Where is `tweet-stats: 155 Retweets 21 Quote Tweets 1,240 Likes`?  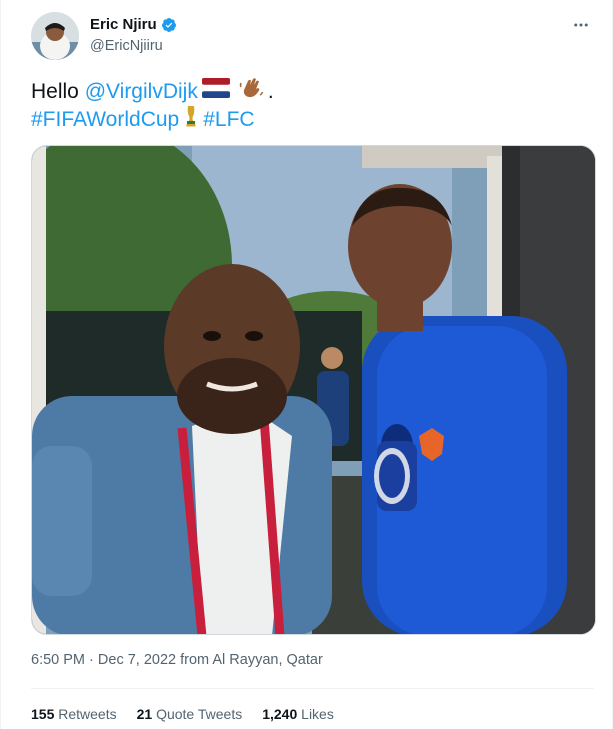
tweet-stats: 155 Retweets 21 Quote Tweets 1,240 Likes is located at coordinates (182, 714).